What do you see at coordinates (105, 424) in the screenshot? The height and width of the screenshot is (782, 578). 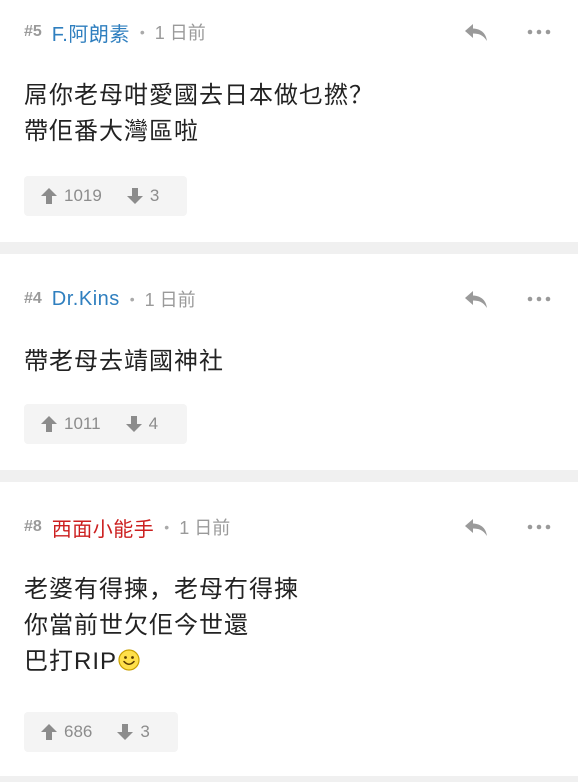 I see `vote-box: 1011 4` at bounding box center [105, 424].